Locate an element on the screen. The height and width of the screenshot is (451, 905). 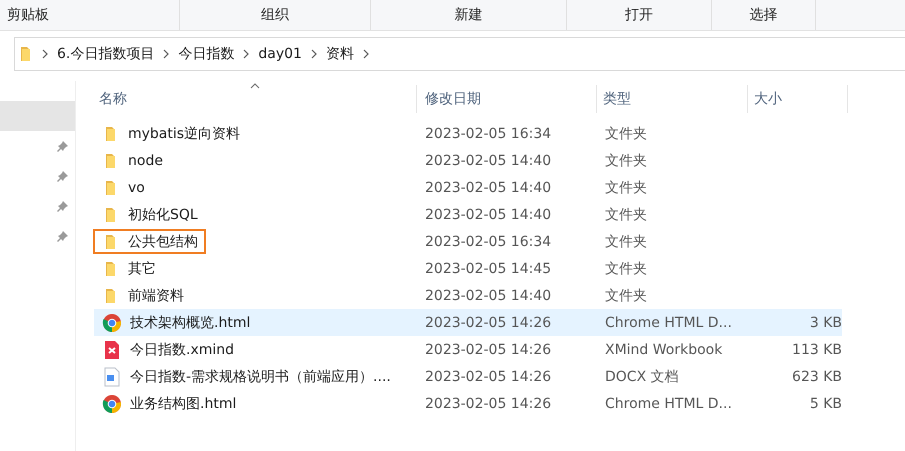
file-name: 技术架构概览.html is located at coordinates (190, 323).